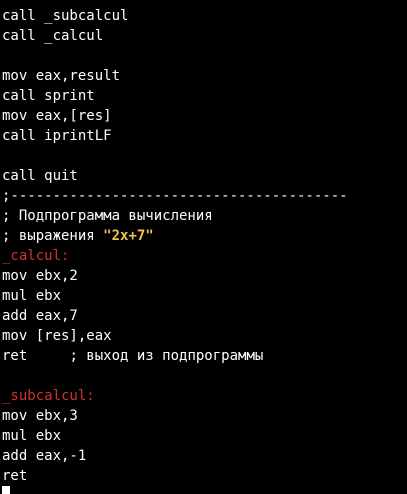 The height and width of the screenshot is (494, 407). I want to click on code-comment-text: ; выход из подпрограммы, so click(166, 356).